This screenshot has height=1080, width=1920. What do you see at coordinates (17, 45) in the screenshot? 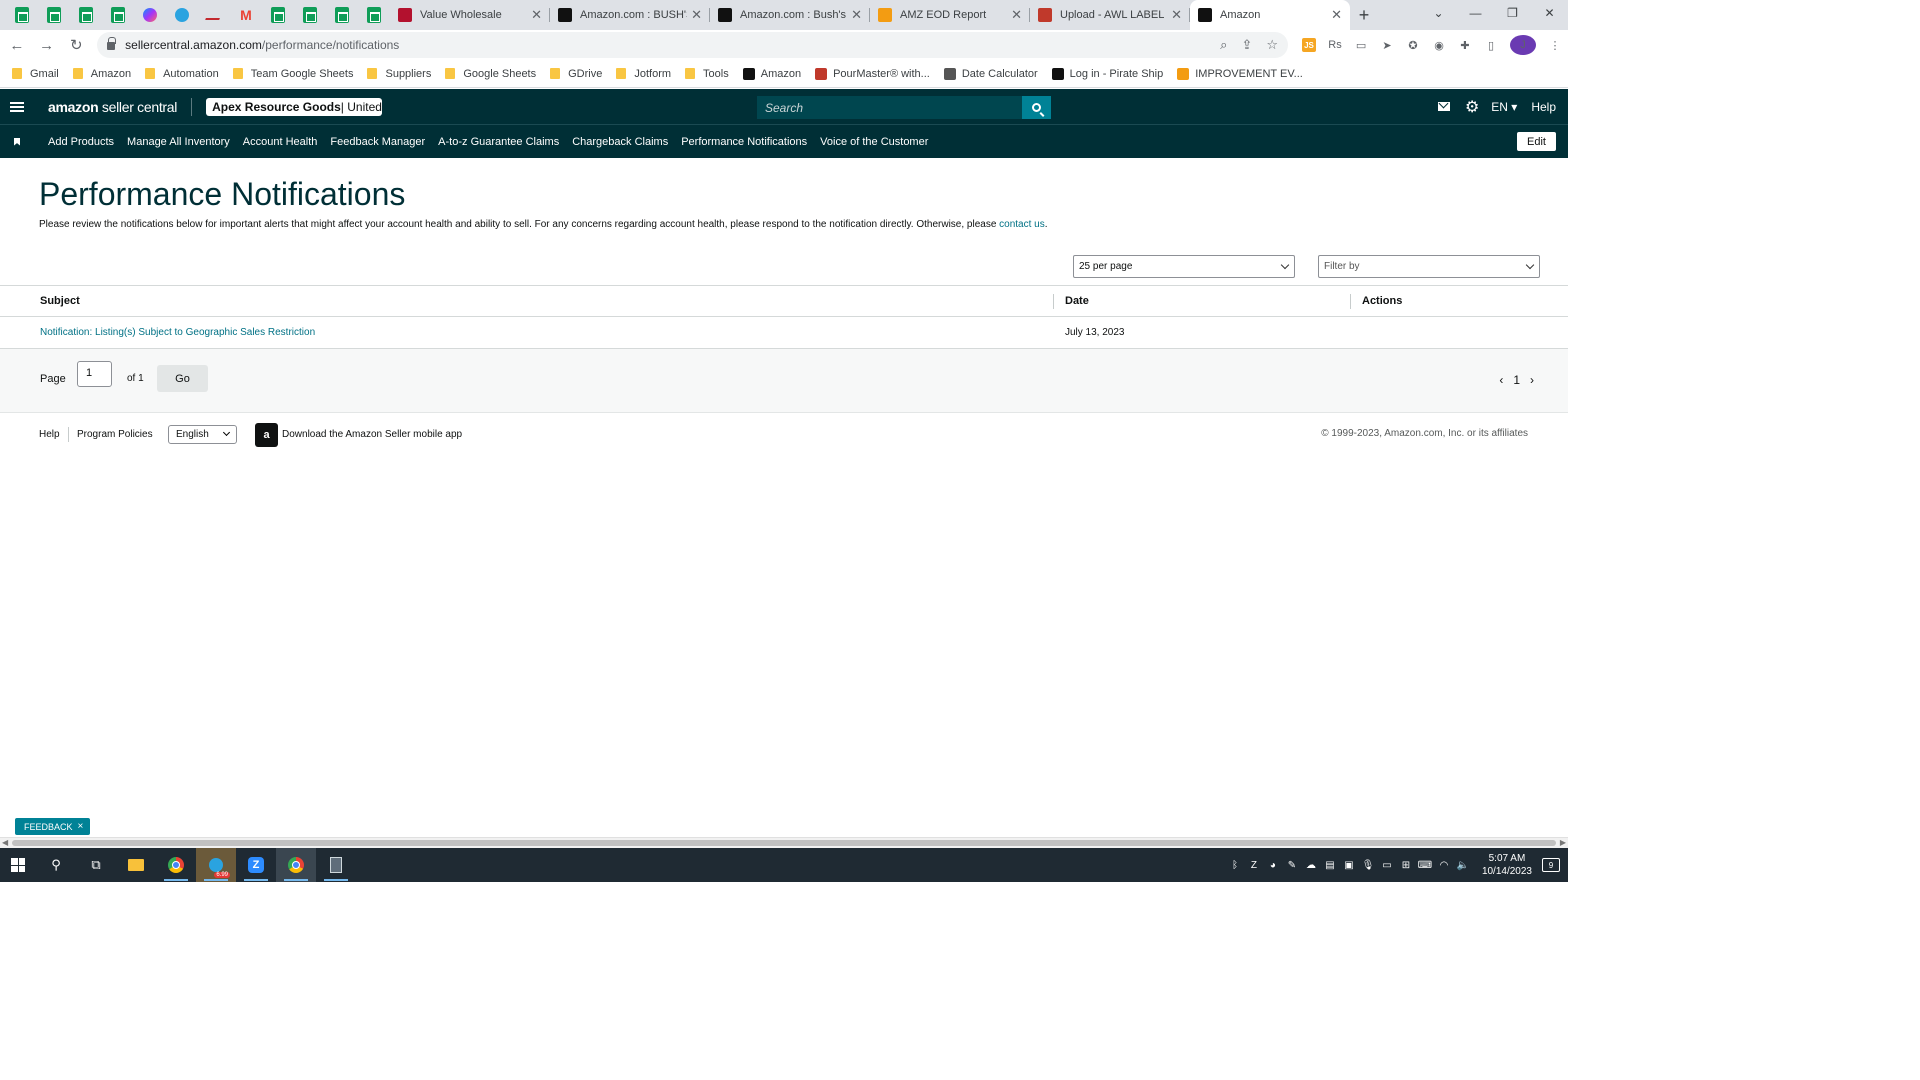
I see `back-icon: ←` at bounding box center [17, 45].